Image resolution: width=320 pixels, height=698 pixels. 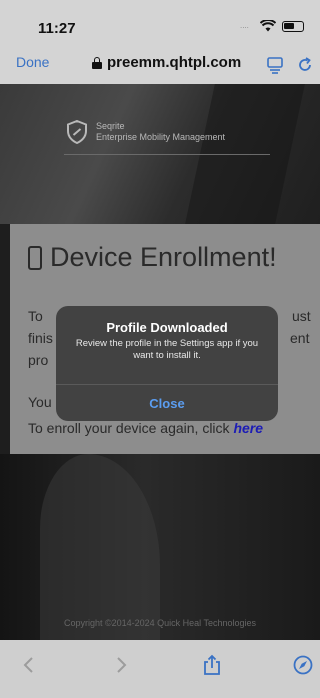 I want to click on brand-text: Seqrite Enterprise Mobility Management, so click(x=160, y=132).